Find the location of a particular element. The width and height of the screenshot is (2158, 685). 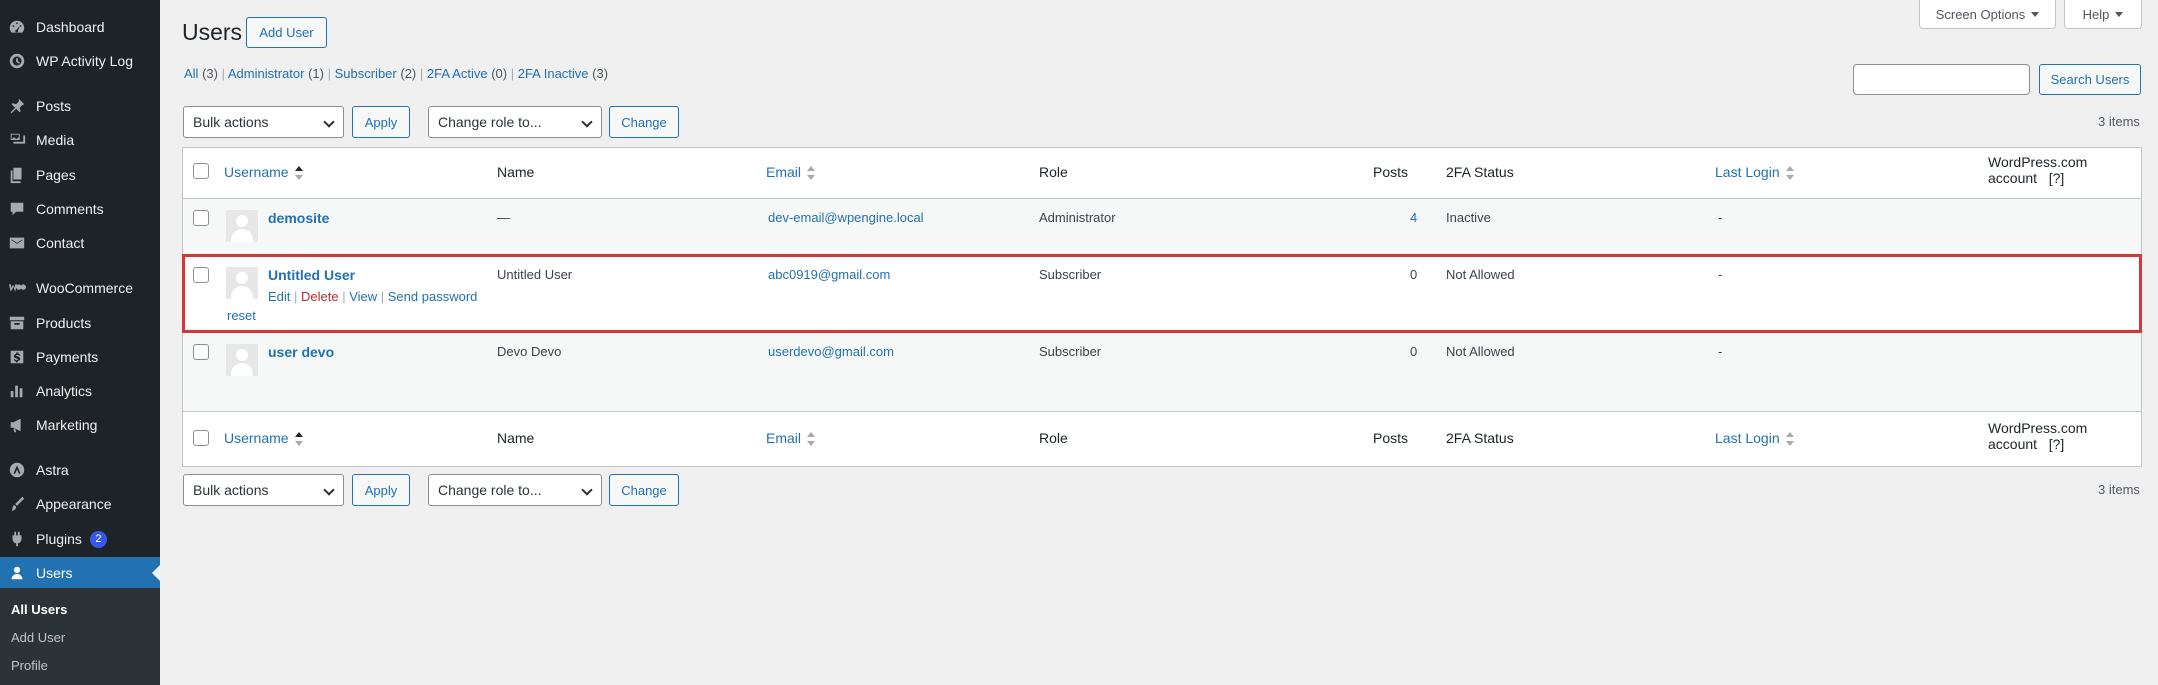

submenu-add-user: Add User is located at coordinates (38, 637).